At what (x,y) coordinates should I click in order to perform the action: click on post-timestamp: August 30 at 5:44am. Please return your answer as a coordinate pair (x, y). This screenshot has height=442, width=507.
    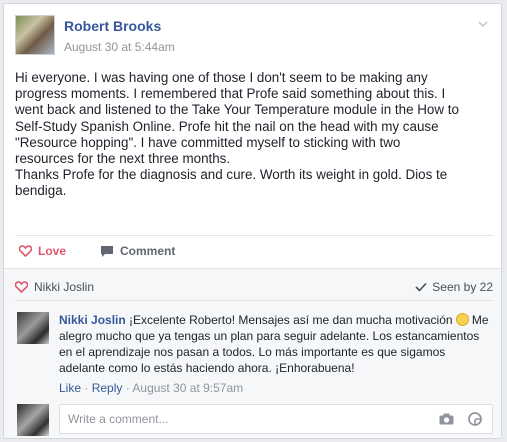
    Looking at the image, I should click on (119, 47).